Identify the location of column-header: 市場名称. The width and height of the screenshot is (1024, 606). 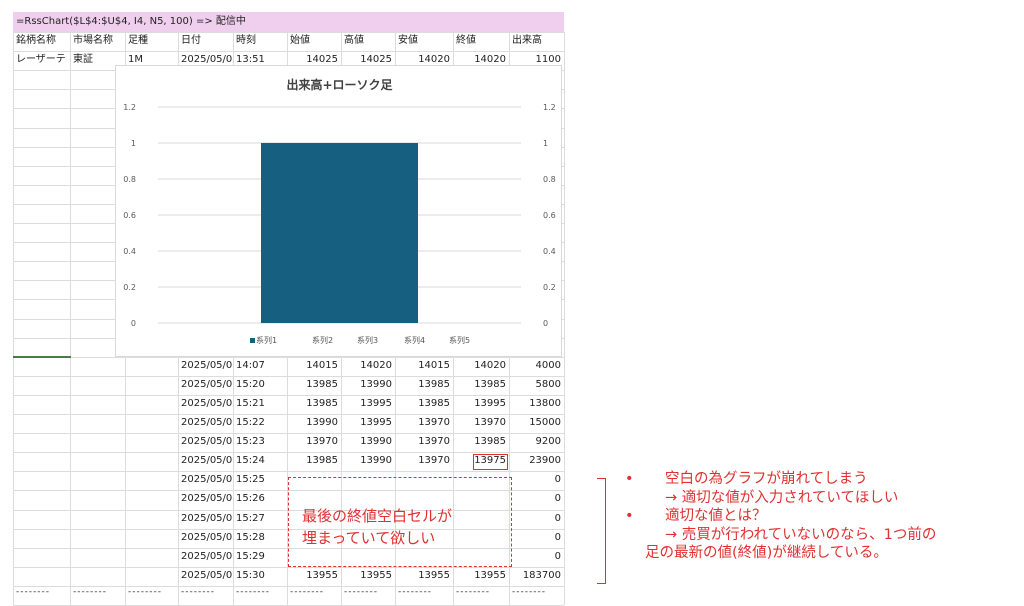
(97, 41).